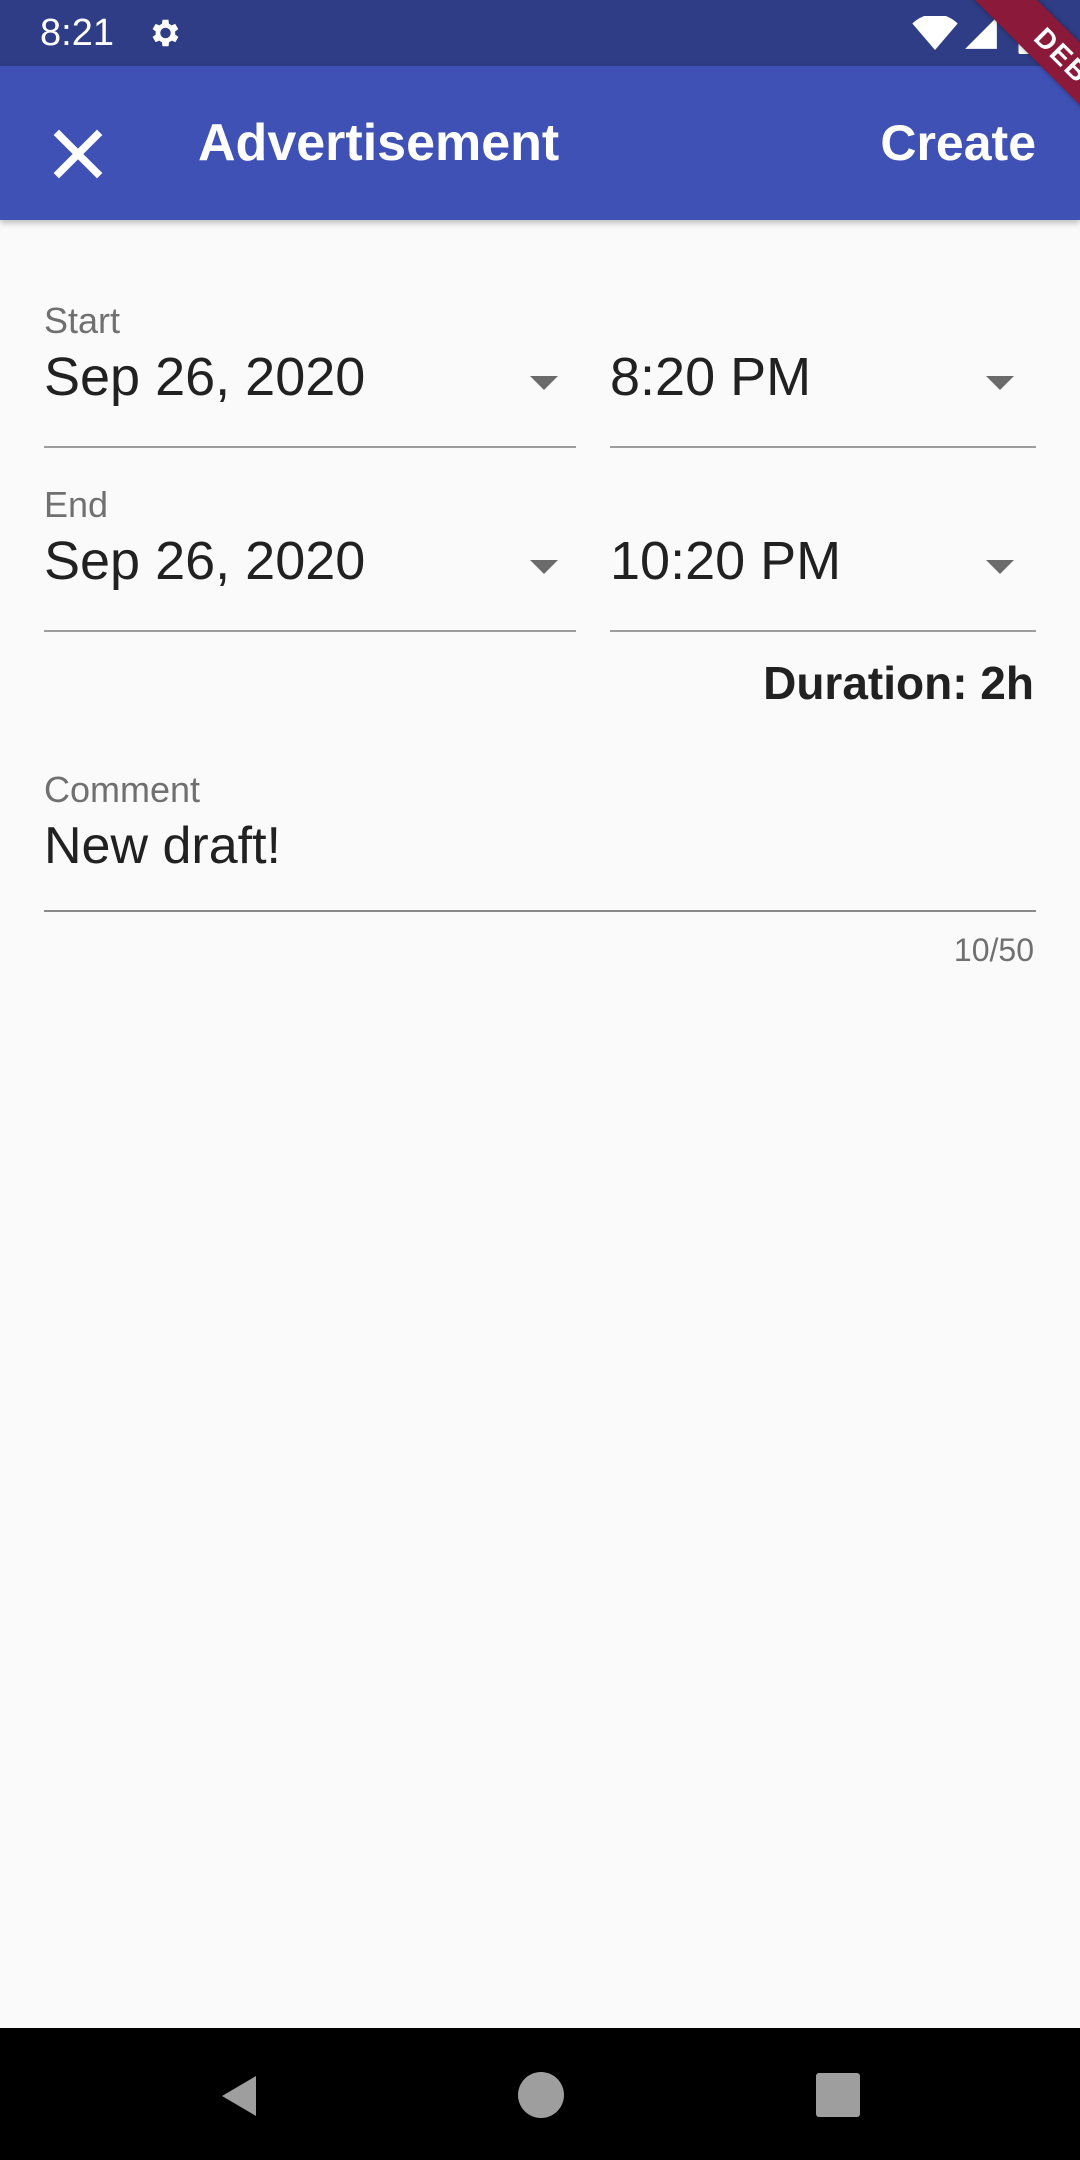 The height and width of the screenshot is (2160, 1080). What do you see at coordinates (77, 33) in the screenshot?
I see `status-time: 8:21` at bounding box center [77, 33].